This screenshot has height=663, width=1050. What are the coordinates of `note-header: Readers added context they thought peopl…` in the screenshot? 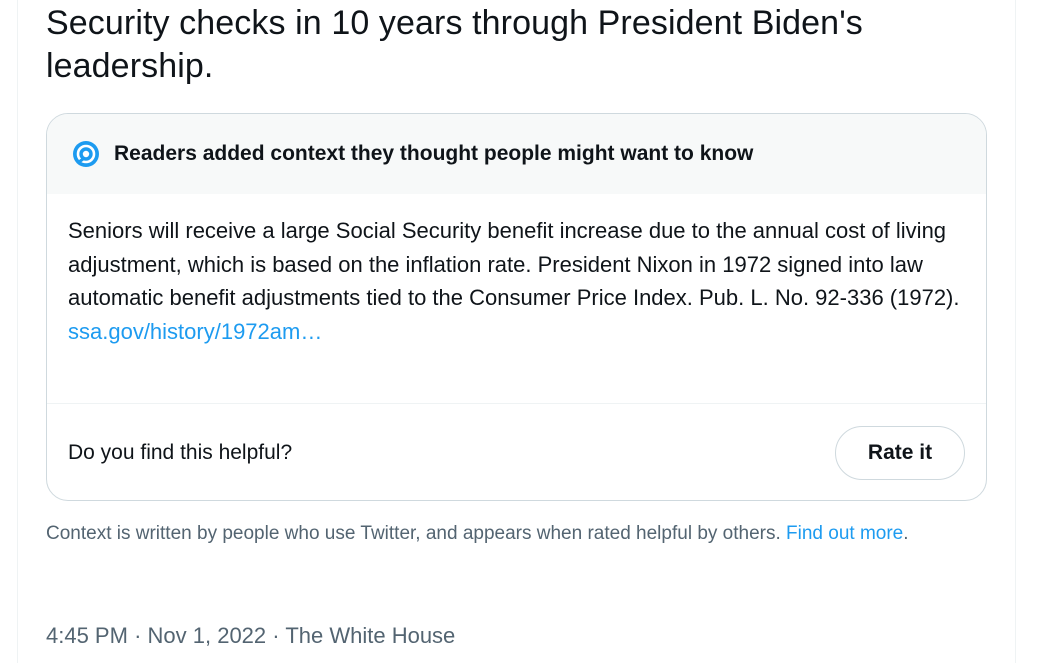 It's located at (516, 154).